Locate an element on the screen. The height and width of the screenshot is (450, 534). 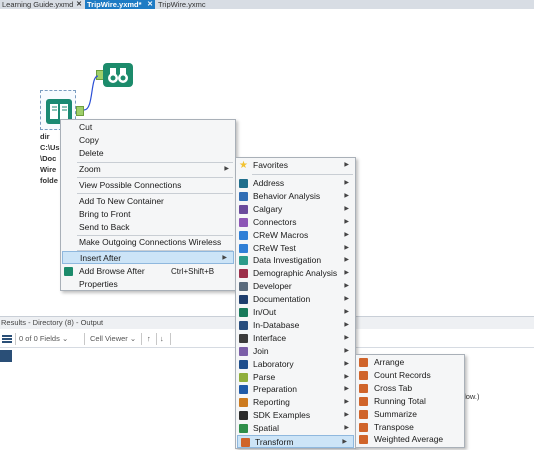
submenu-item-favorites: ★ Favorites ▶ is located at coordinates (295, 165).